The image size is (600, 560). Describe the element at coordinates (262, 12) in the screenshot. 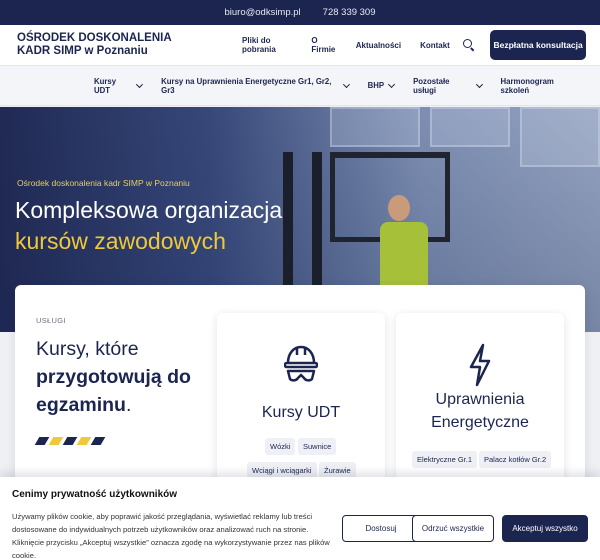

I see `email-link: biuro@odksimp.pl` at that location.